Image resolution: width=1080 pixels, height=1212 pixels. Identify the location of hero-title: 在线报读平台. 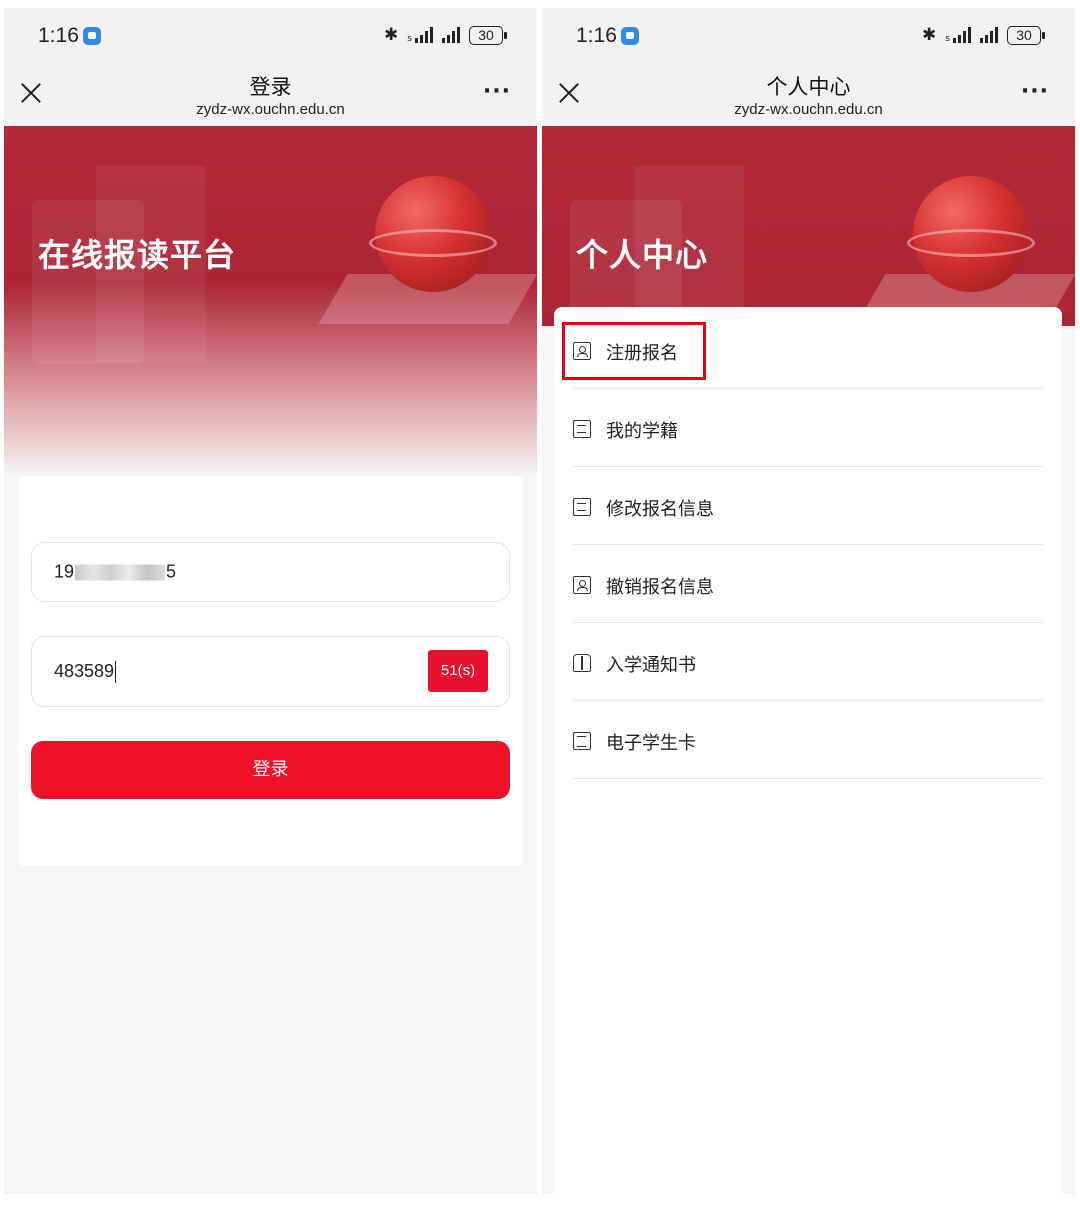
(137, 255).